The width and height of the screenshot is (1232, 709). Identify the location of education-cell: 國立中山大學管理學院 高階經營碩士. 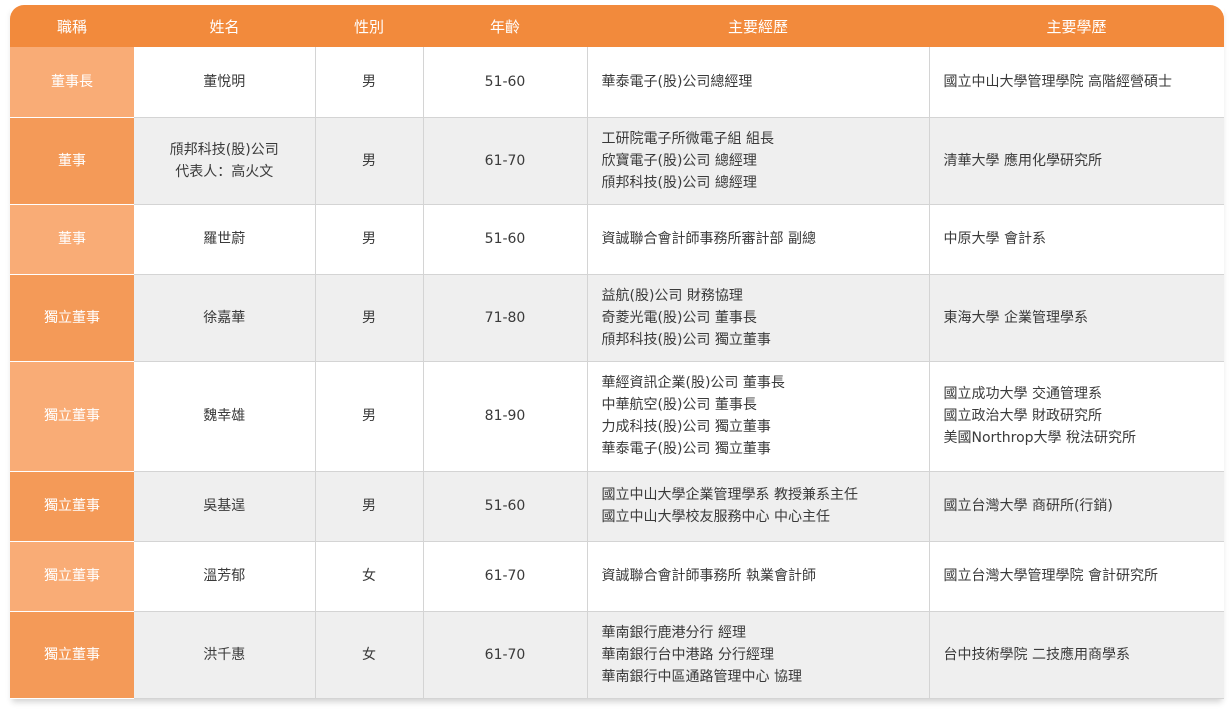
(1076, 82).